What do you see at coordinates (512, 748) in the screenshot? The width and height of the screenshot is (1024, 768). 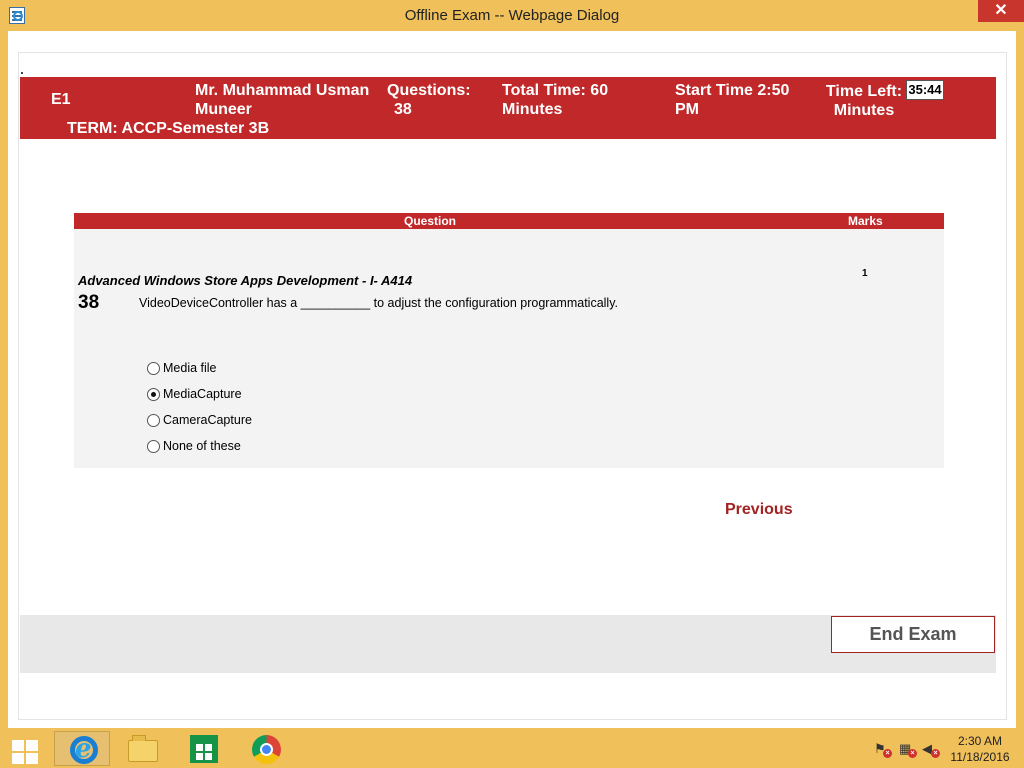 I see `taskbar: e ⚑ × ▦ × ◀ × 2:30 AM 11/18/2016` at bounding box center [512, 748].